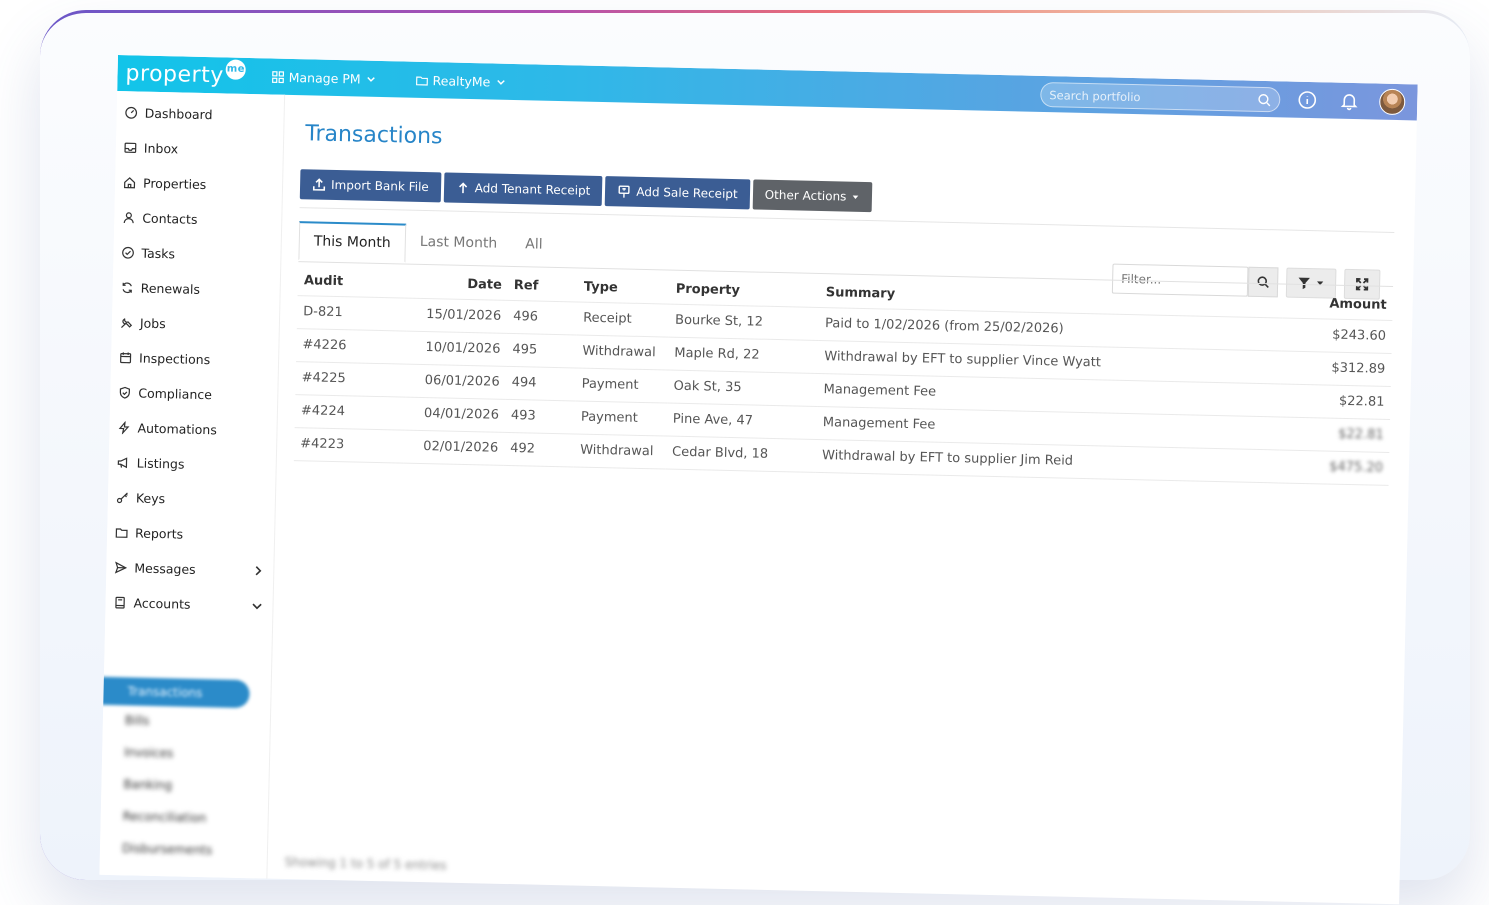  Describe the element at coordinates (188, 604) in the screenshot. I see `sidebar-item-accounts: Accounts` at that location.